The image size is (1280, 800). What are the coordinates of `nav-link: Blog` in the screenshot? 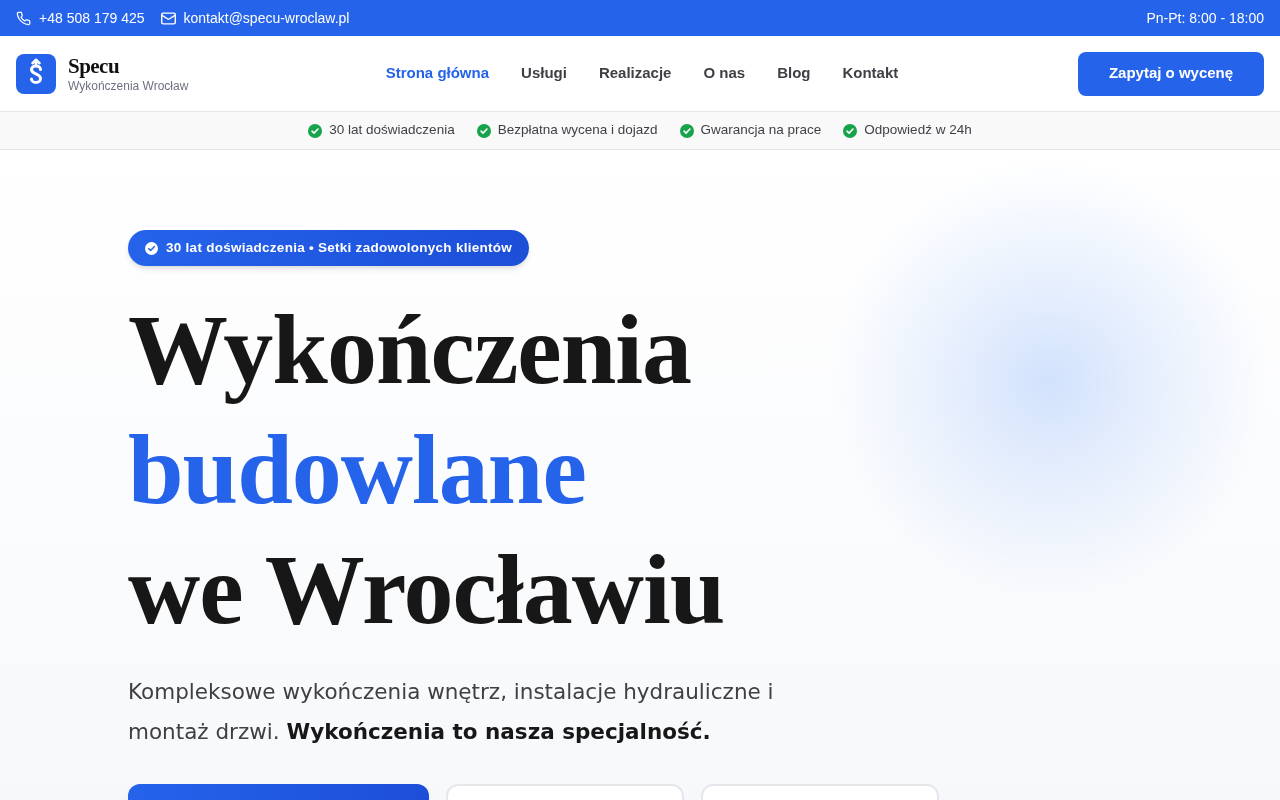 It's located at (794, 73).